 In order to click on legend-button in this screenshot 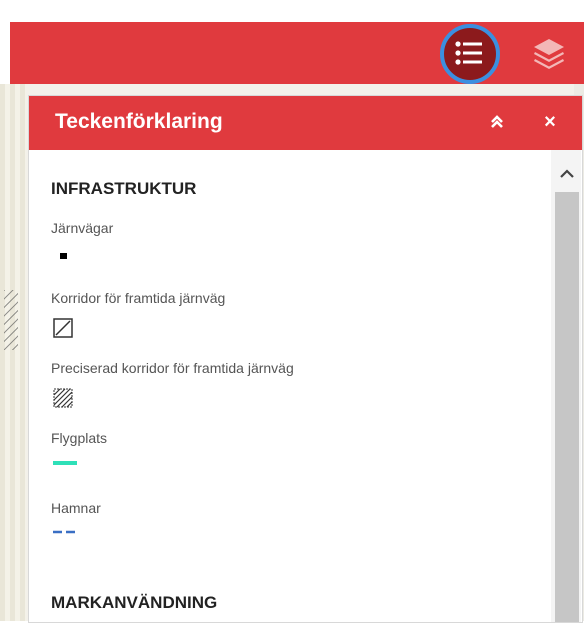, I will do `click(470, 54)`.